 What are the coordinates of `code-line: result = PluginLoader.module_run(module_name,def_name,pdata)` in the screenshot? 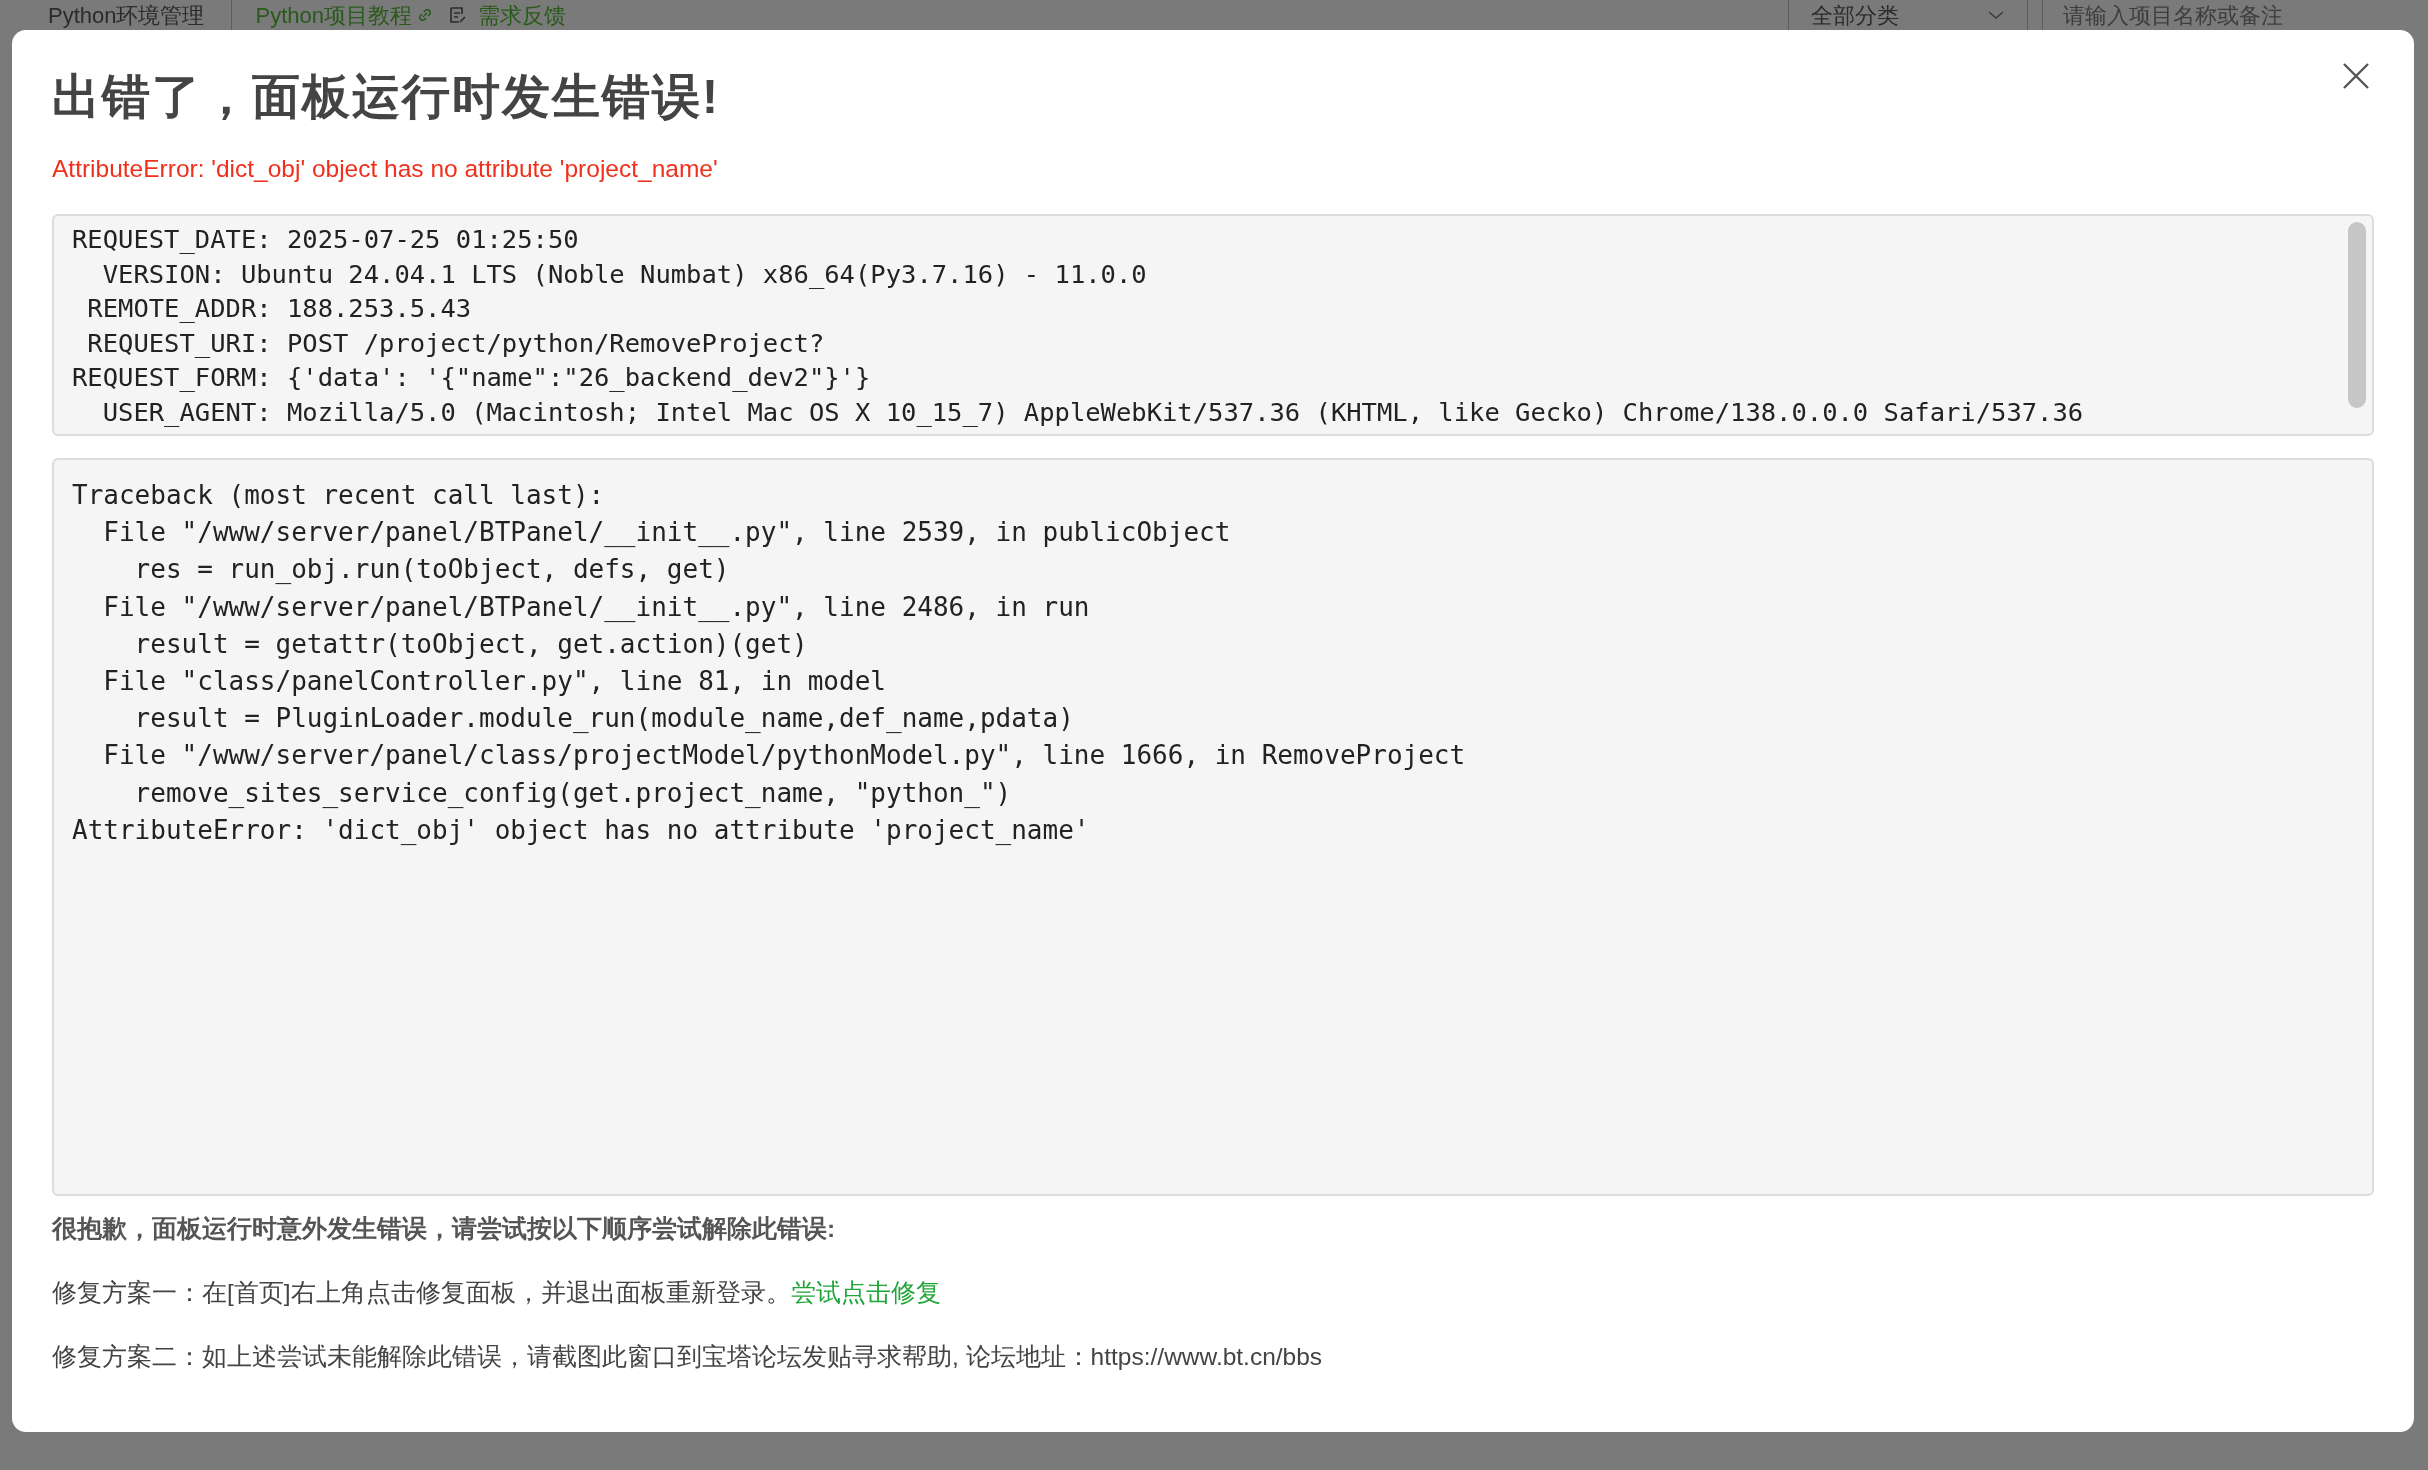 It's located at (603, 719).